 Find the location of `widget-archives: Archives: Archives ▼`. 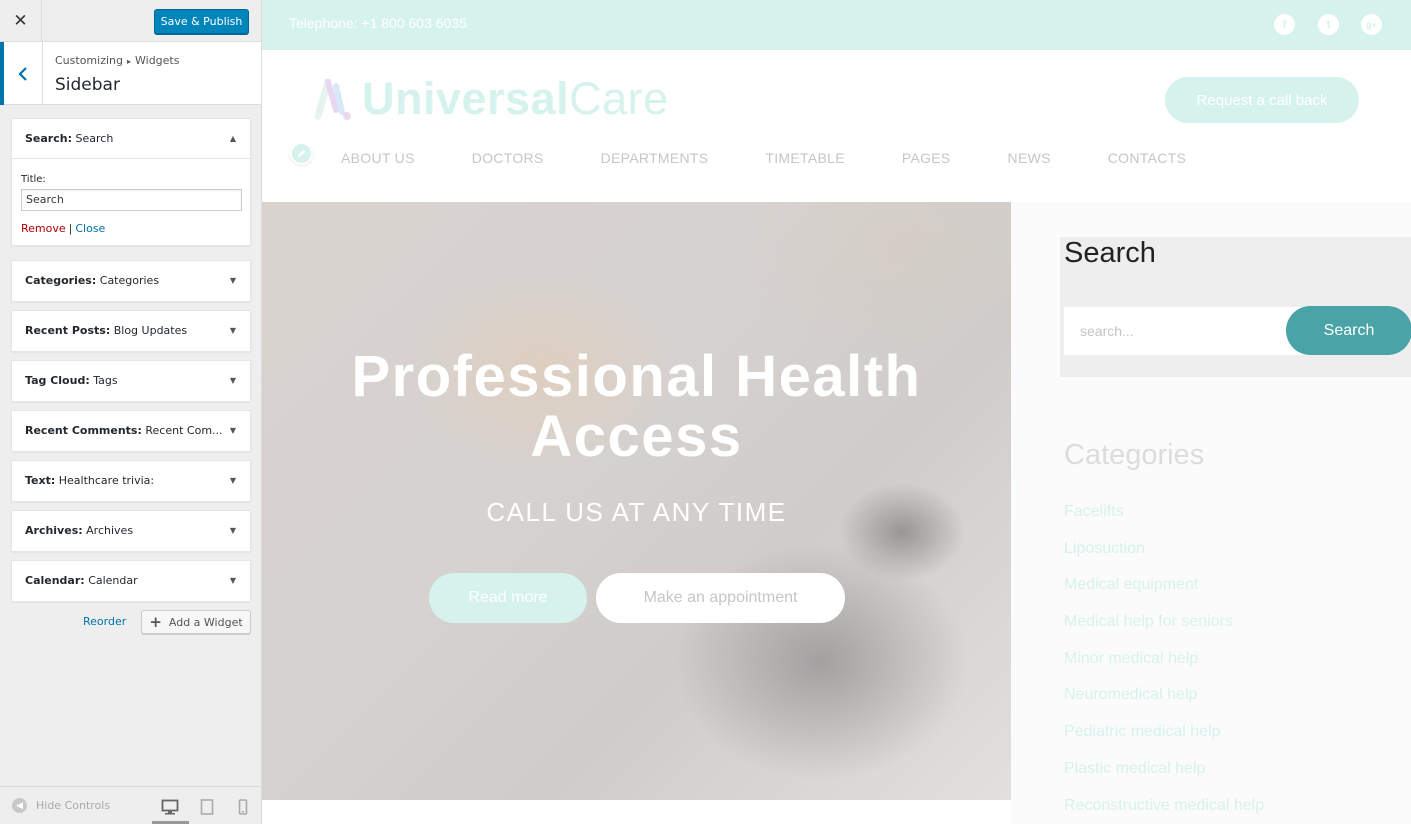

widget-archives: Archives: Archives ▼ is located at coordinates (131, 531).